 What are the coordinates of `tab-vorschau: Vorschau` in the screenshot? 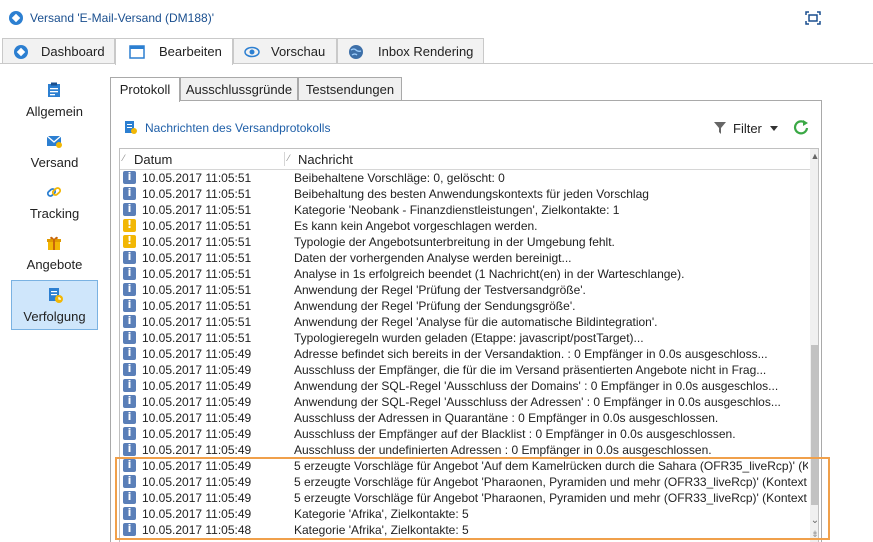 It's located at (285, 50).